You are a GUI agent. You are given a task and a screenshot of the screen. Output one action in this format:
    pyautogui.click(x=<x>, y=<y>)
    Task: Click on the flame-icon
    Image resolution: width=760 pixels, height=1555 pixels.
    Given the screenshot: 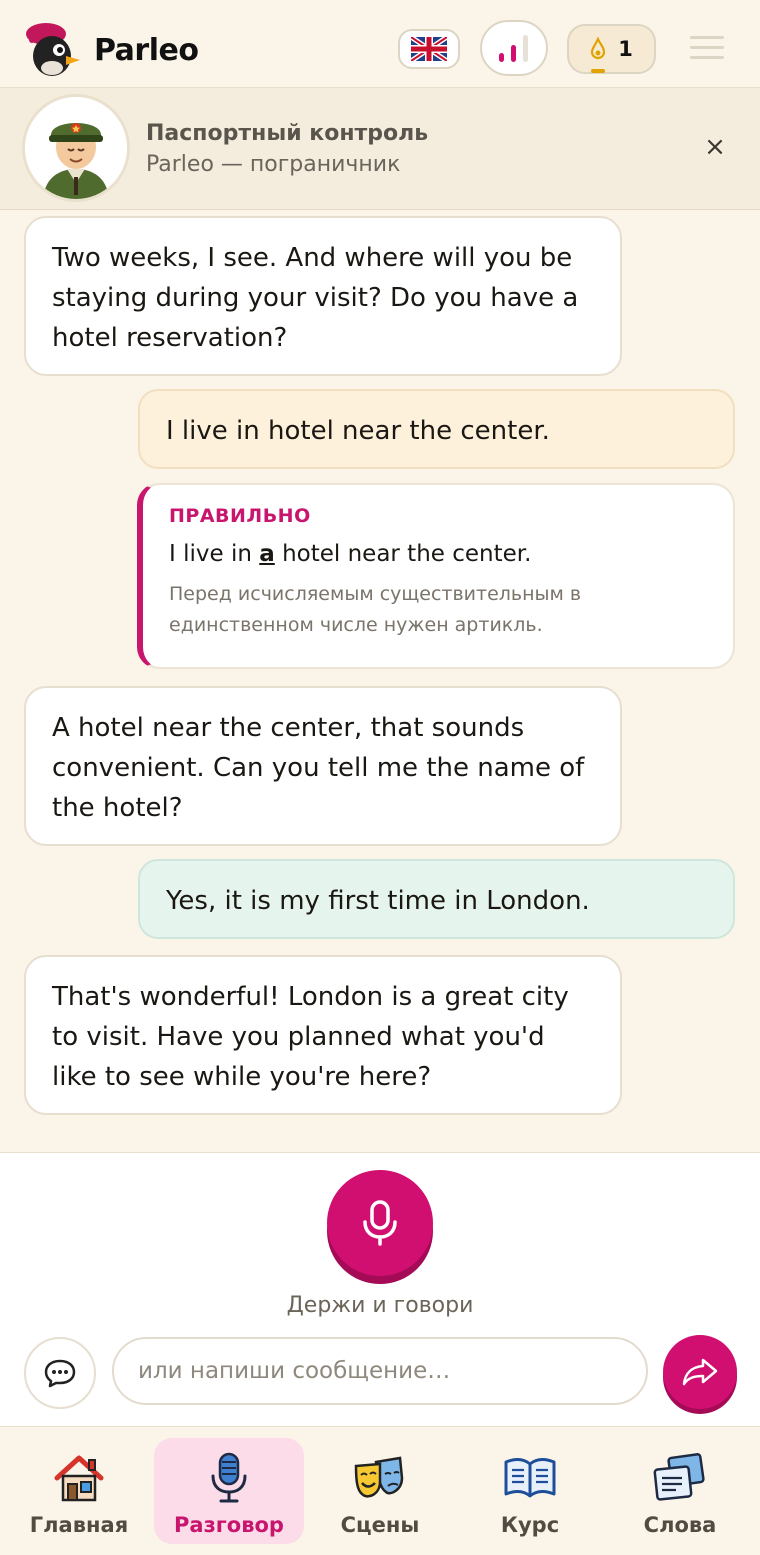 What is the action you would take?
    pyautogui.click(x=598, y=48)
    